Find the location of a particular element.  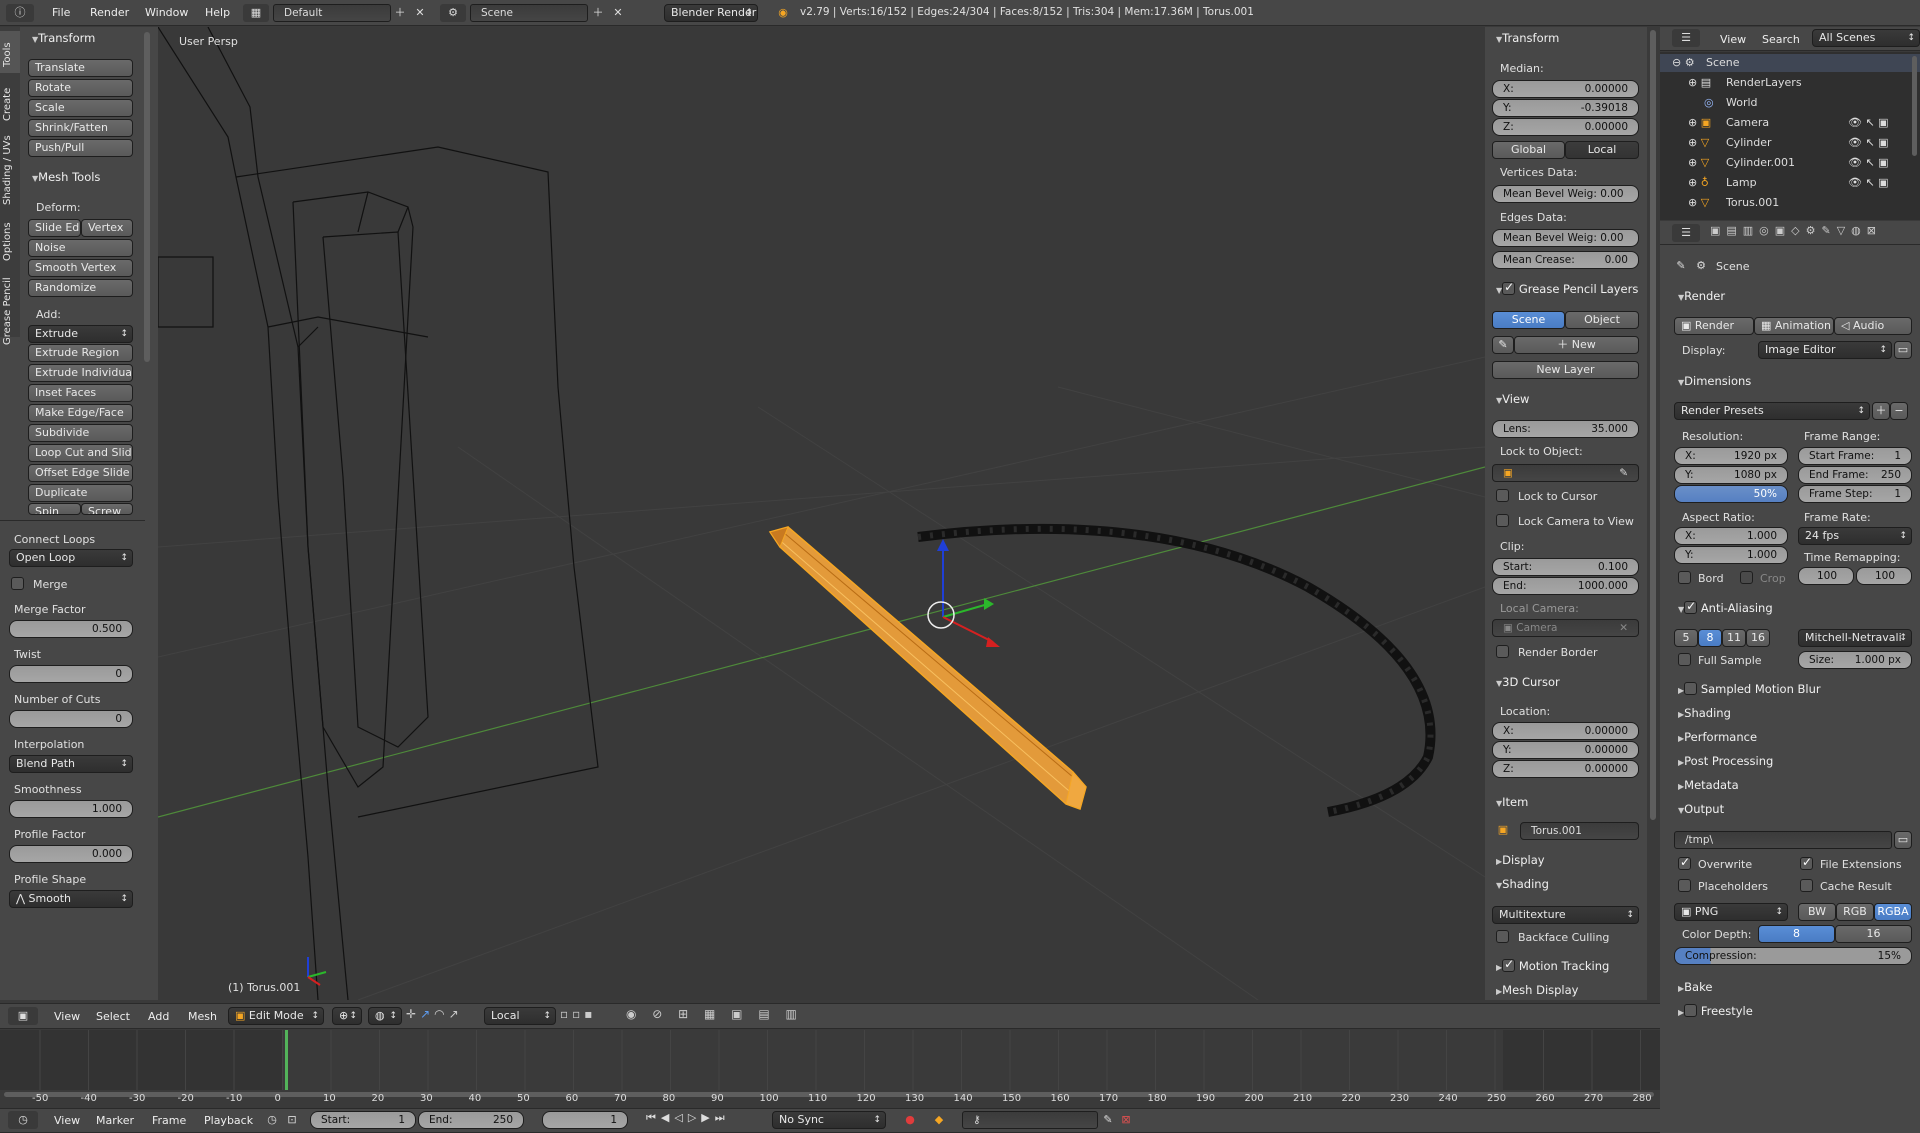

anti-aliasing-header: Anti-Aliasing is located at coordinates (1725, 607).